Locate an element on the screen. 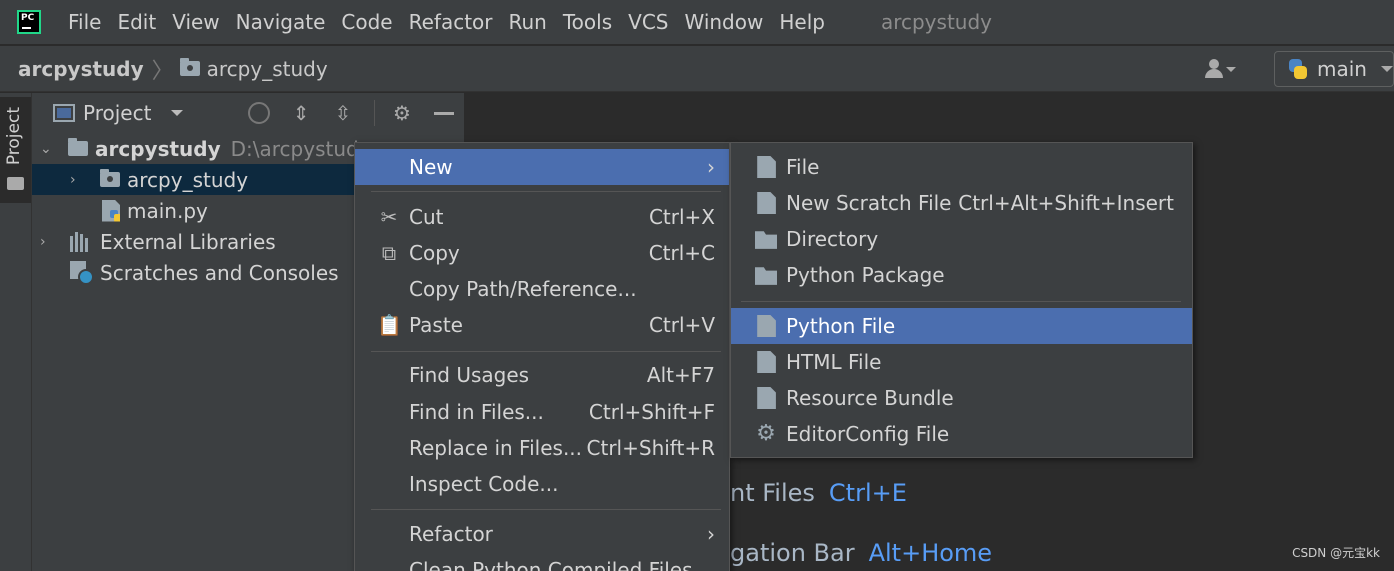  menu-item-paste-label: Paste is located at coordinates (436, 325).